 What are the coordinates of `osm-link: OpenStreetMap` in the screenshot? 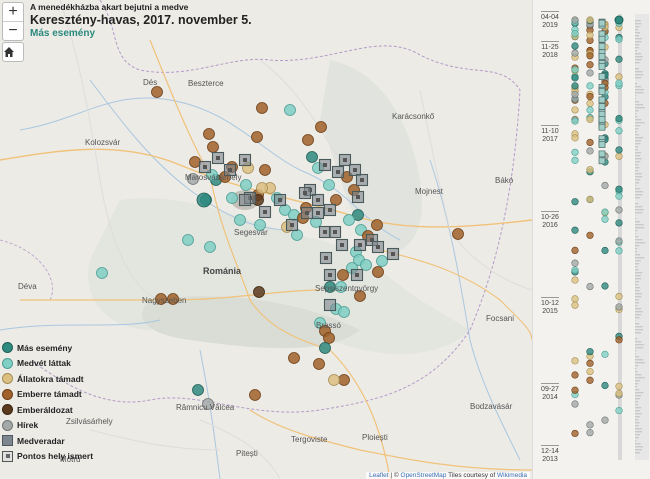 It's located at (424, 475).